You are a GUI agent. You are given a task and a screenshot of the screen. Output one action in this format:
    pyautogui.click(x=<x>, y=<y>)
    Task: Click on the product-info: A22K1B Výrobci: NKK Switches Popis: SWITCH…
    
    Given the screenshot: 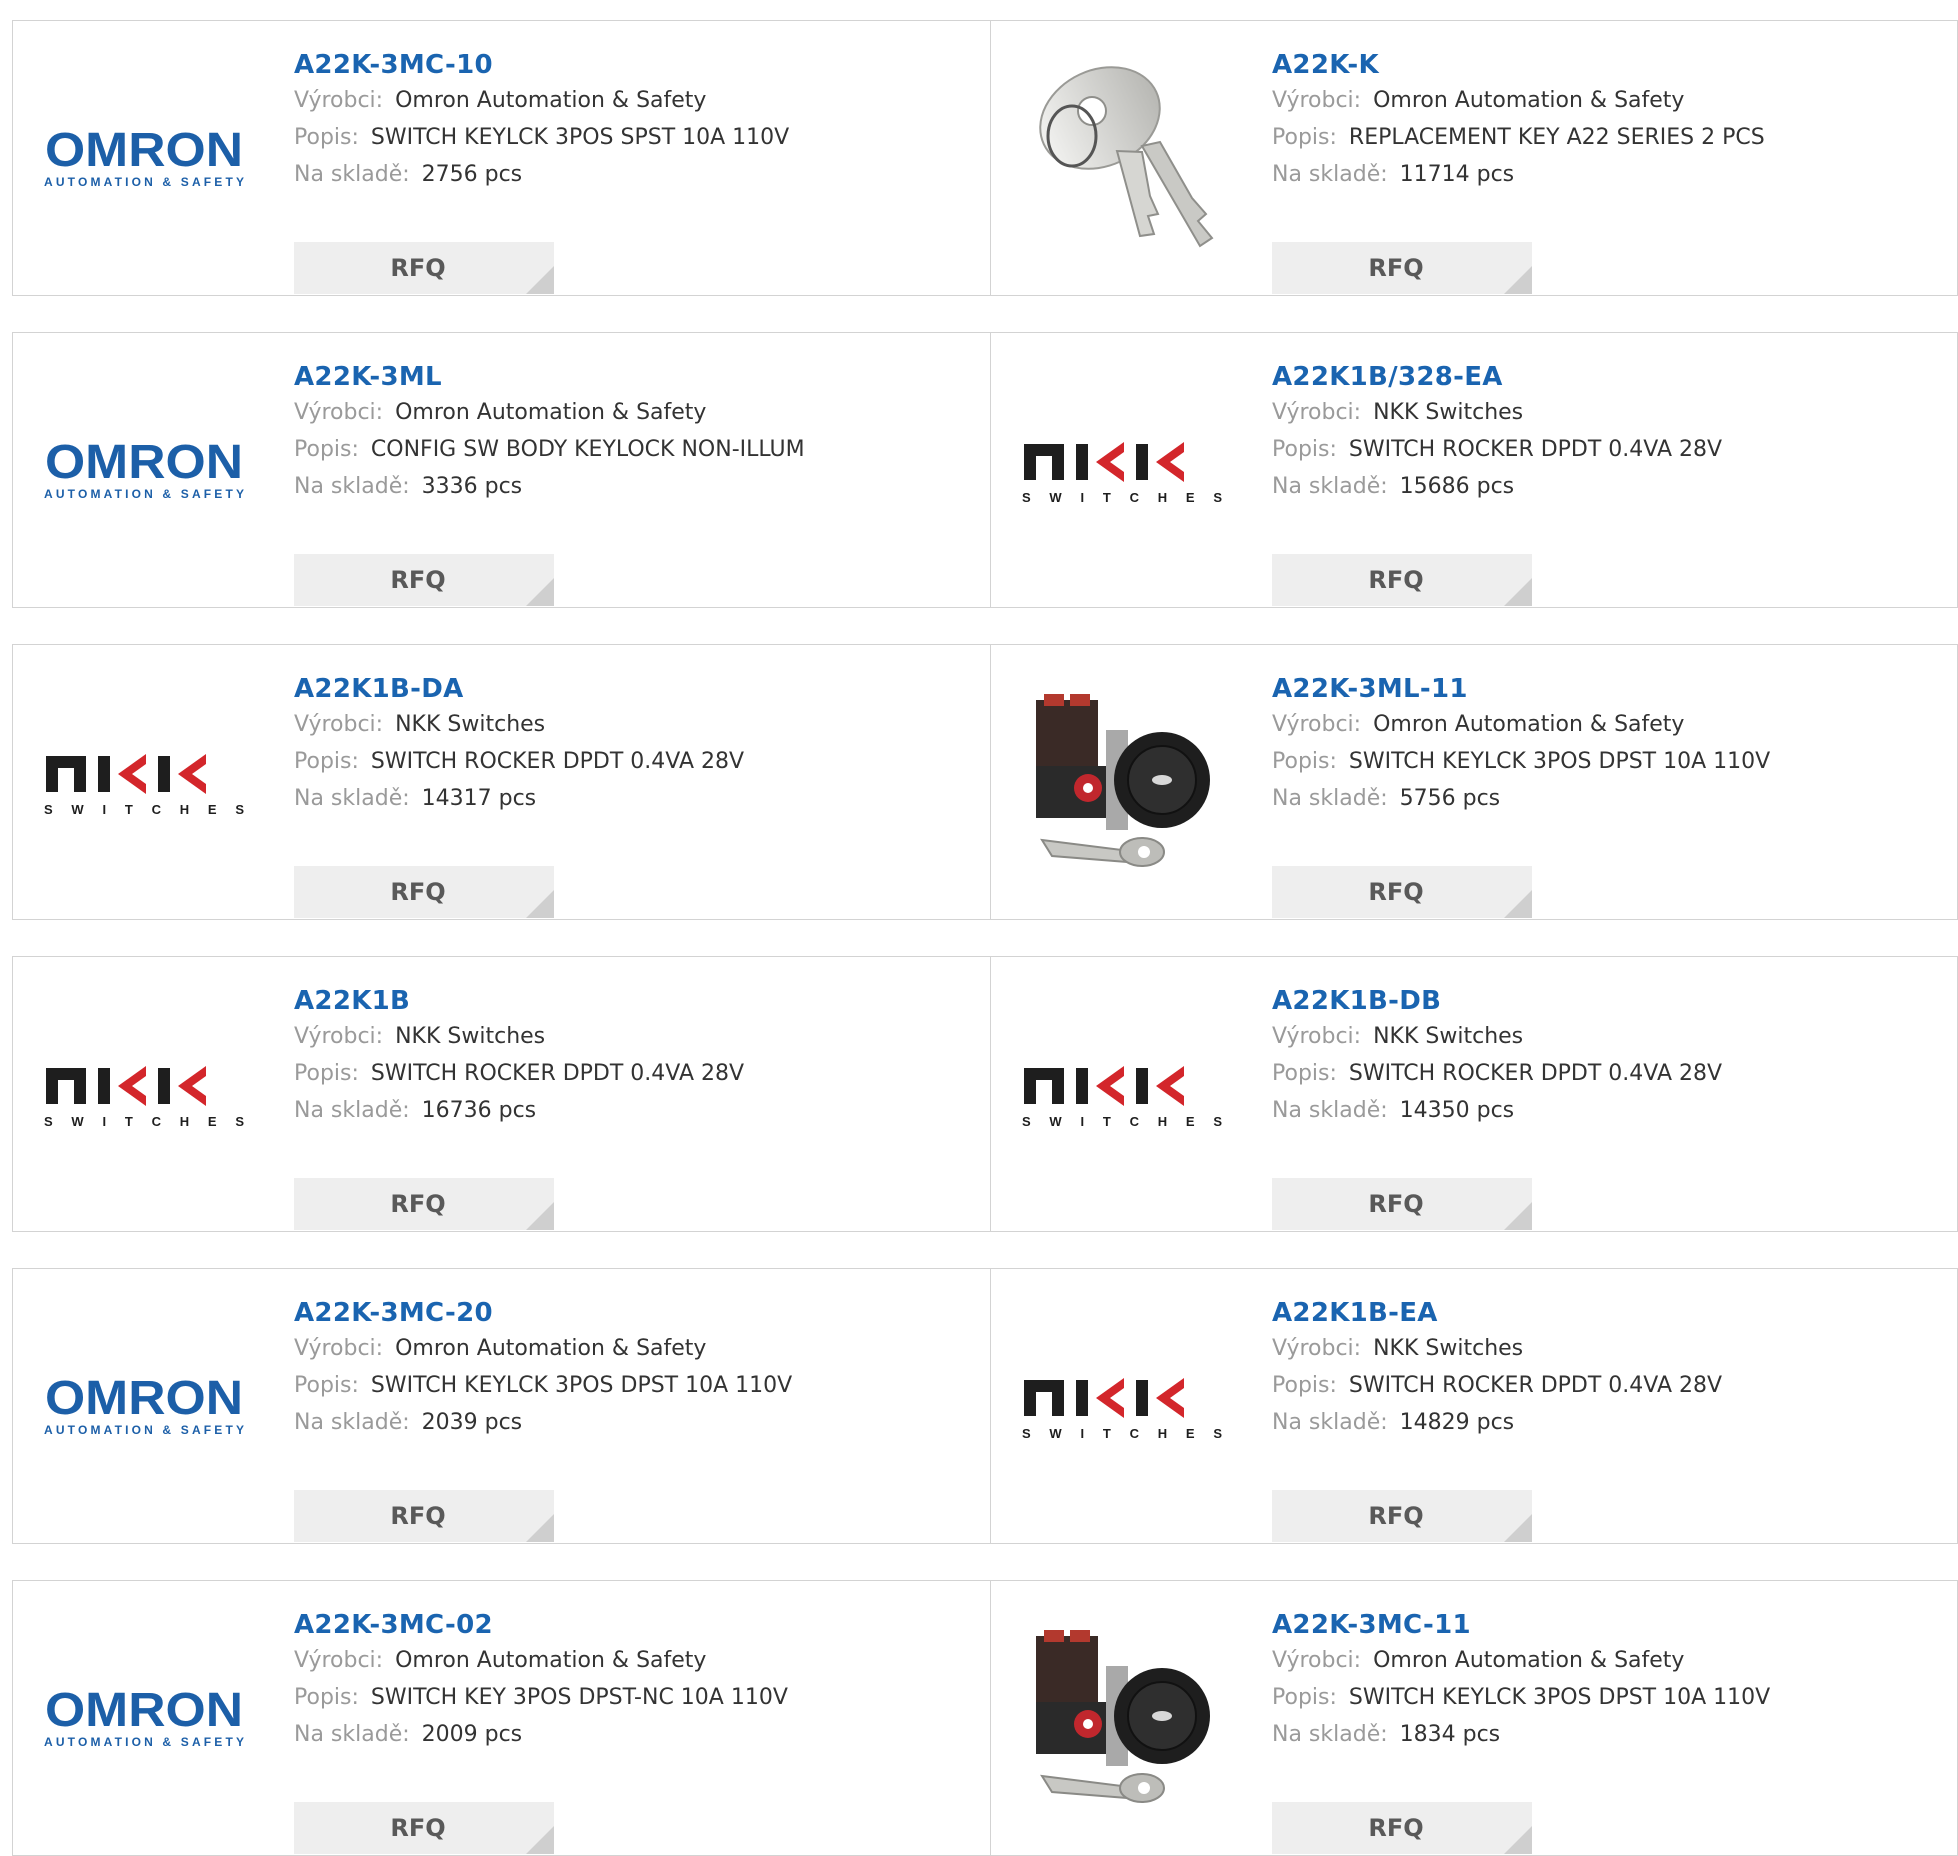 What is the action you would take?
    pyautogui.click(x=637, y=1107)
    